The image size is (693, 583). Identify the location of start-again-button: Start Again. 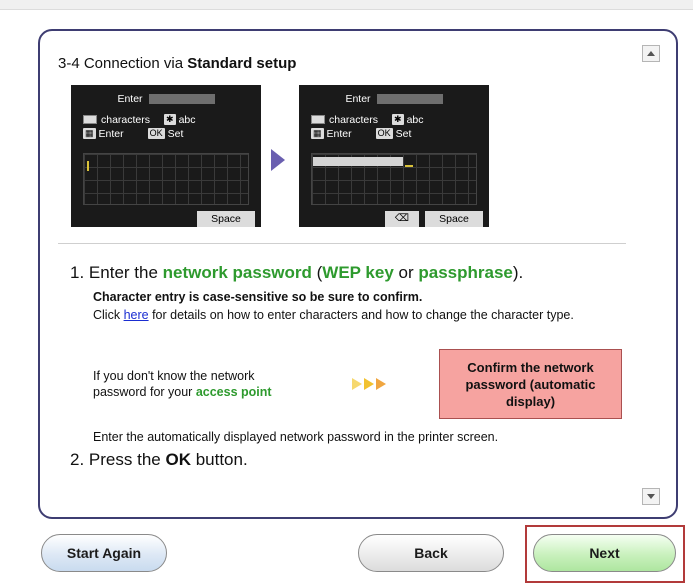
(104, 553).